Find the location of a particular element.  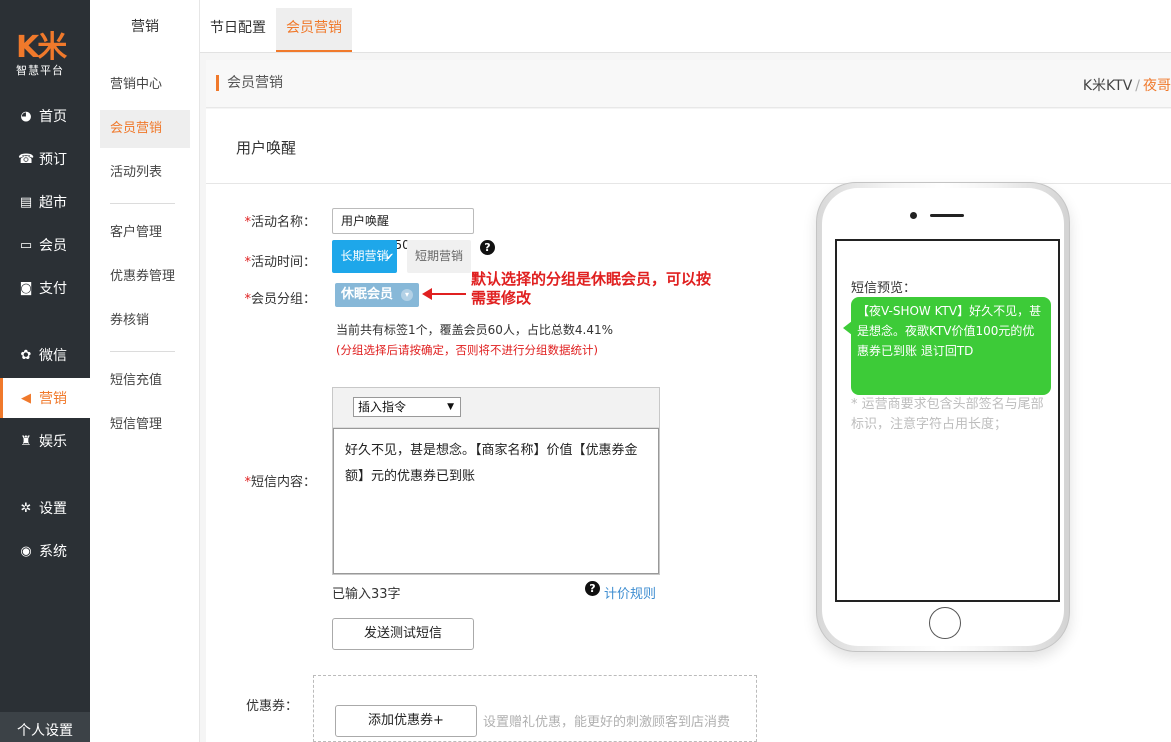

logo: K米 智慧平台 is located at coordinates (45, 45).